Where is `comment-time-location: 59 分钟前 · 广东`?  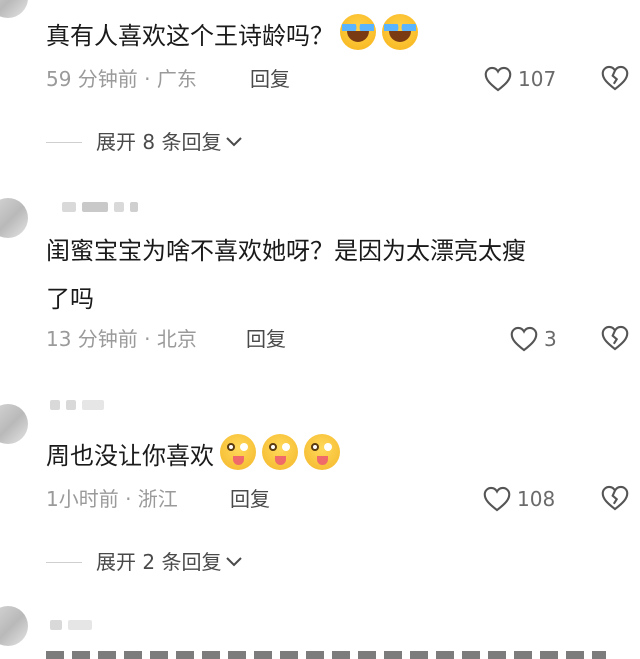 comment-time-location: 59 分钟前 · 广东 is located at coordinates (121, 79).